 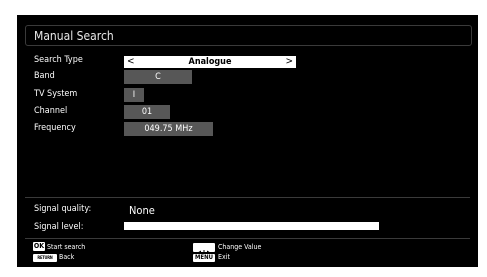 I want to click on title-bar: Manual Search, so click(x=248, y=35).